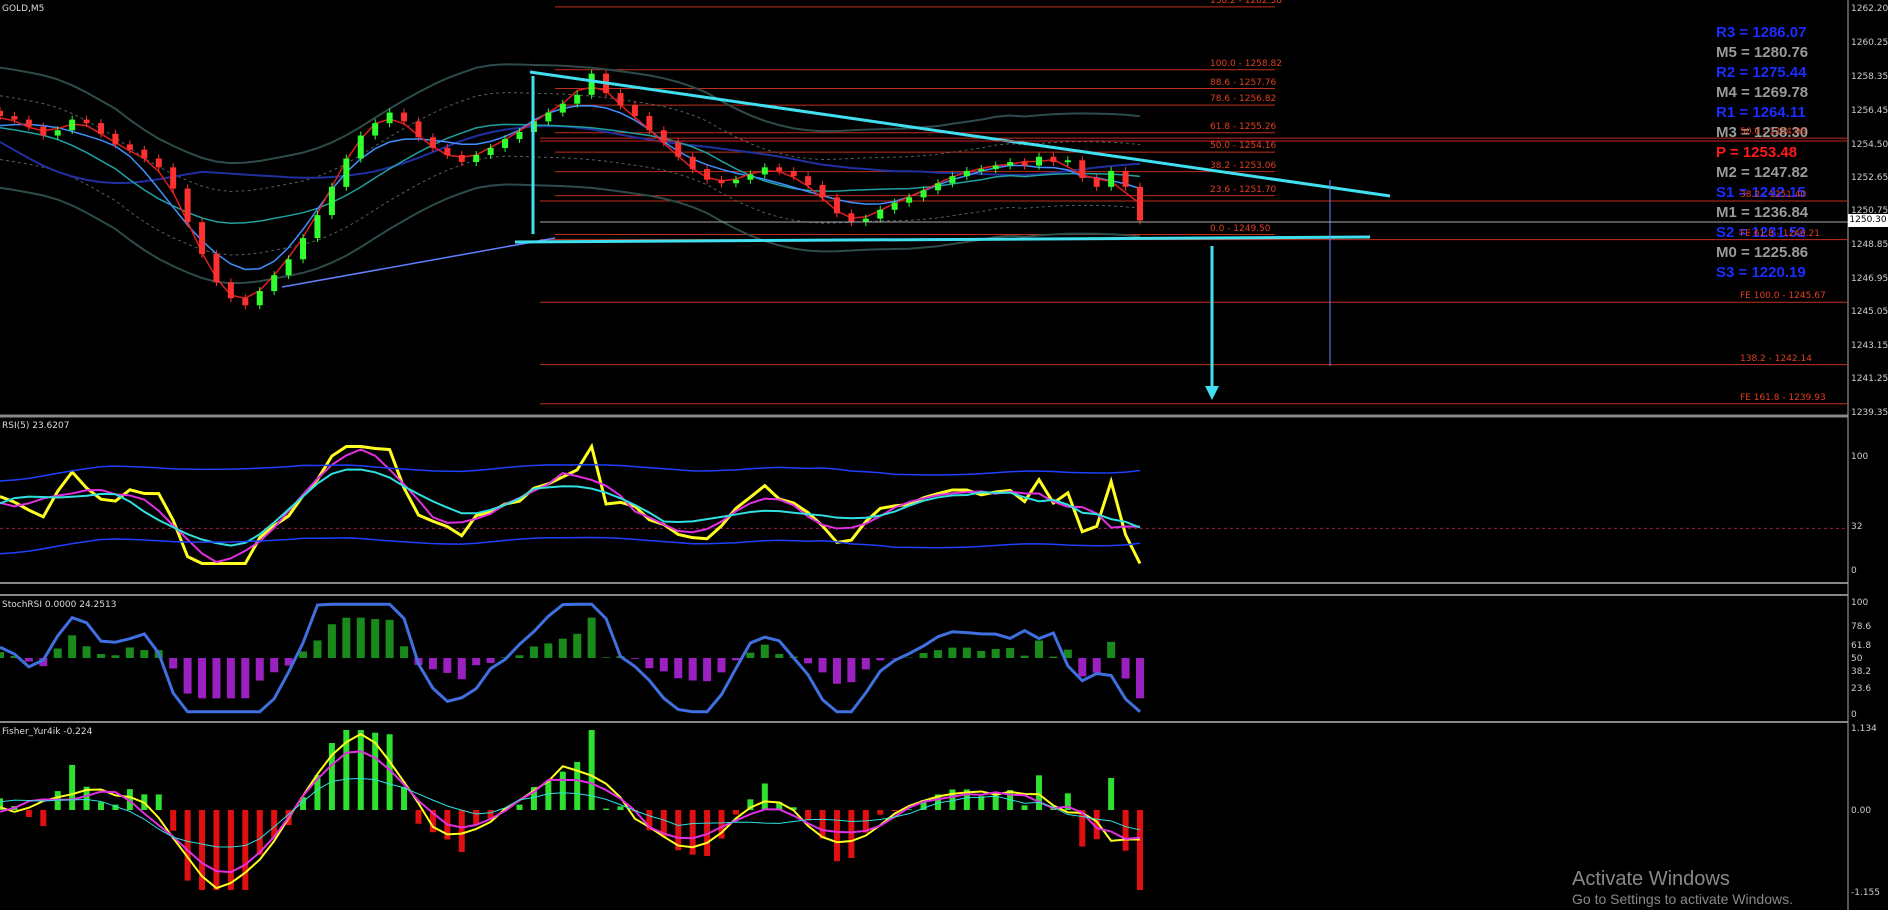  I want to click on stoch-axis-0: 0, so click(1854, 715).